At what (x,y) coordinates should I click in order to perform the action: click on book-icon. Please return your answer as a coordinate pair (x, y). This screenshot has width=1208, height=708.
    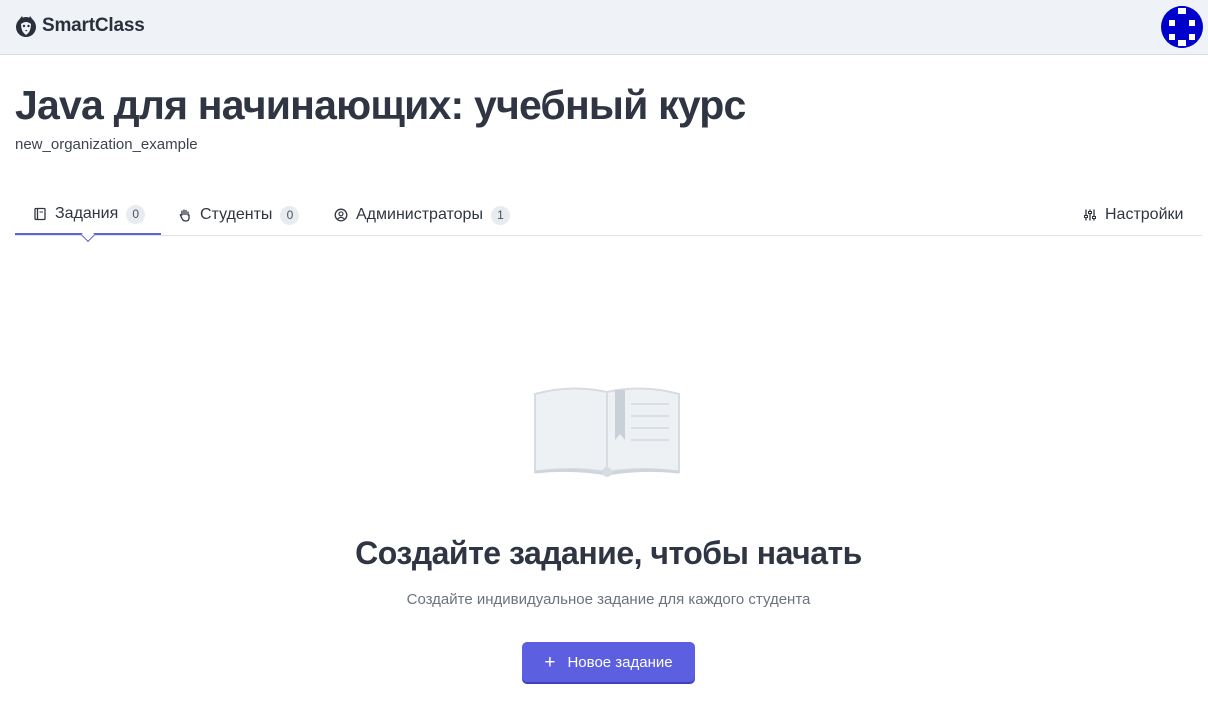
    Looking at the image, I should click on (40, 214).